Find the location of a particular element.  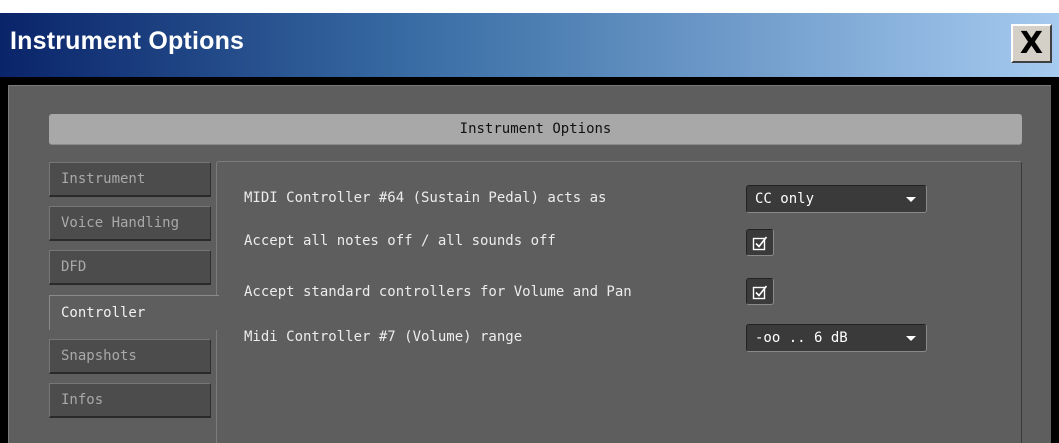

standard-controllers-checkbox is located at coordinates (760, 291).